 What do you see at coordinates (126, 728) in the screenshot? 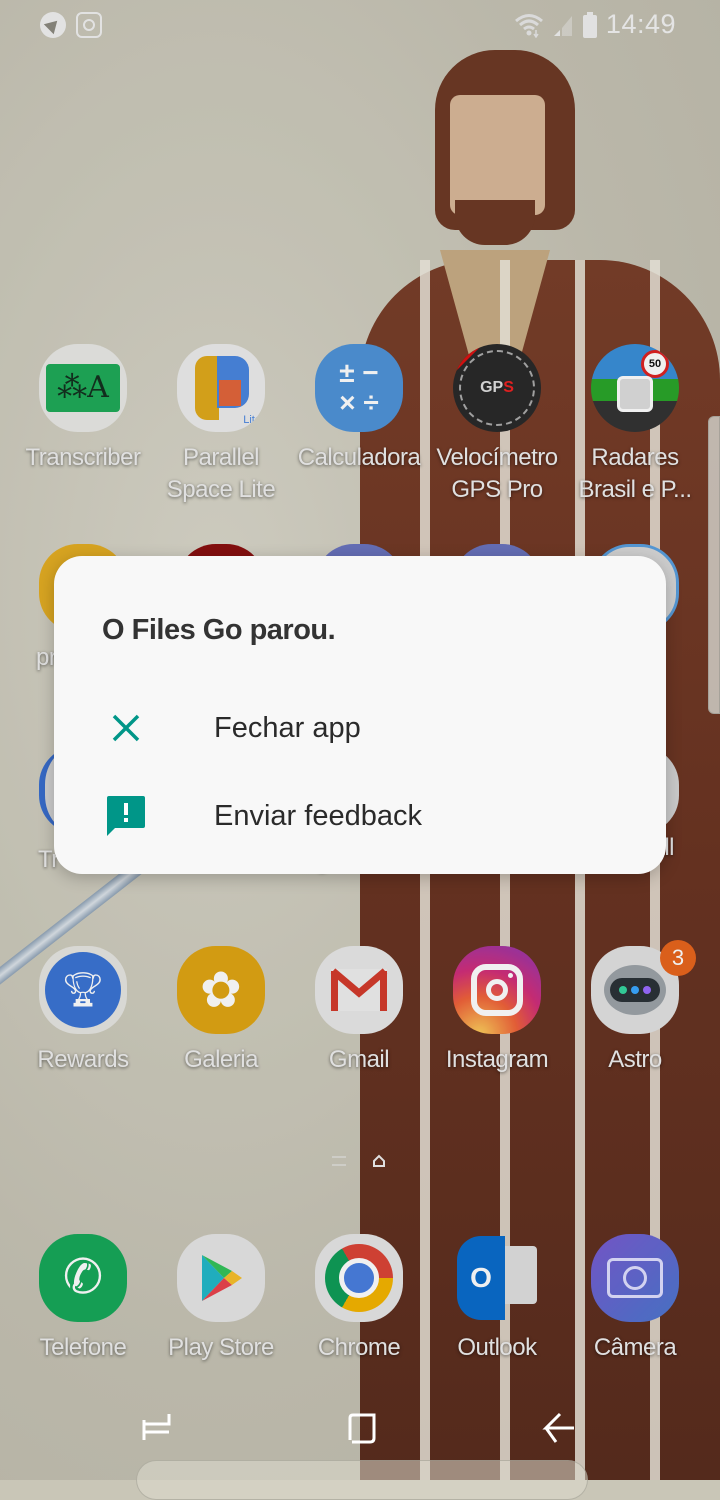
I see `close-icon` at bounding box center [126, 728].